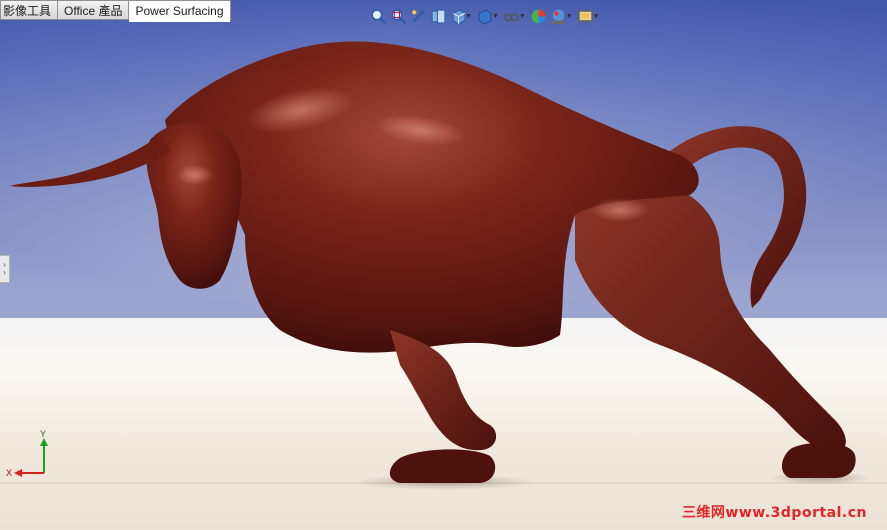  I want to click on bull-front-hoof, so click(442, 466).